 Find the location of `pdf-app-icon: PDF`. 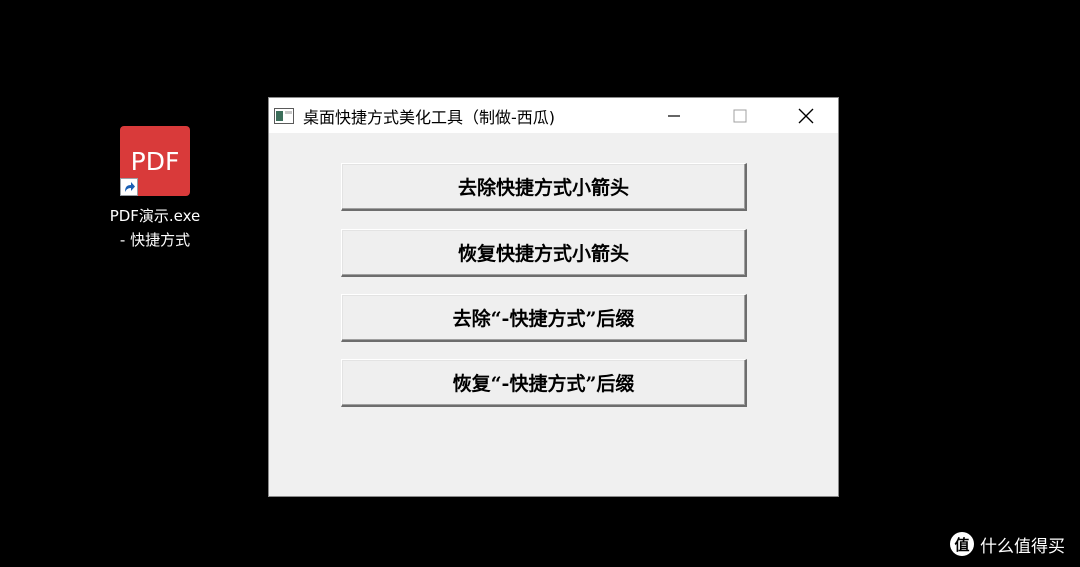

pdf-app-icon: PDF is located at coordinates (155, 161).